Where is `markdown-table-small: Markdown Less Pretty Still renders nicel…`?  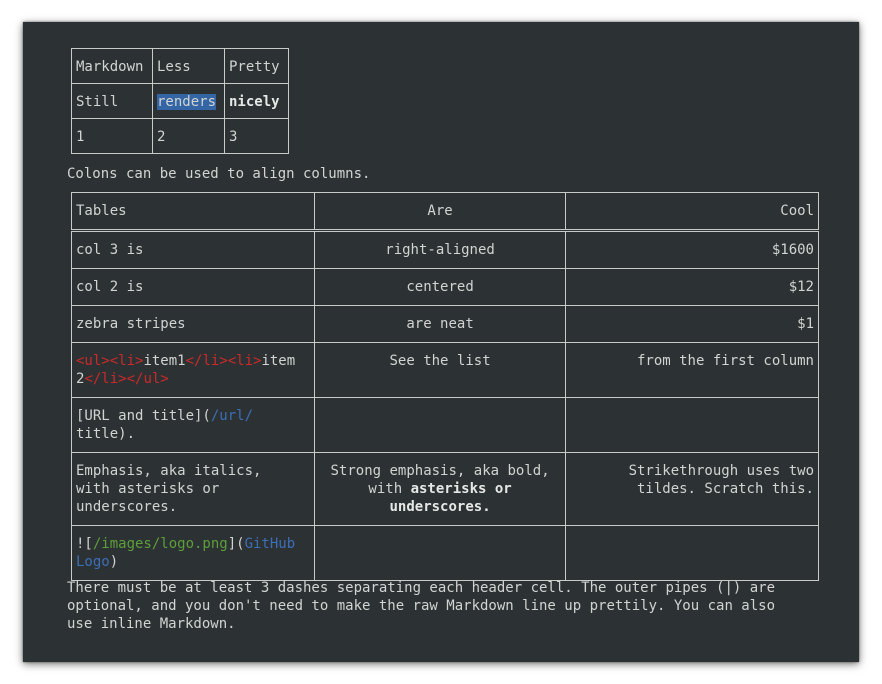 markdown-table-small: Markdown Less Pretty Still renders nicel… is located at coordinates (180, 101).